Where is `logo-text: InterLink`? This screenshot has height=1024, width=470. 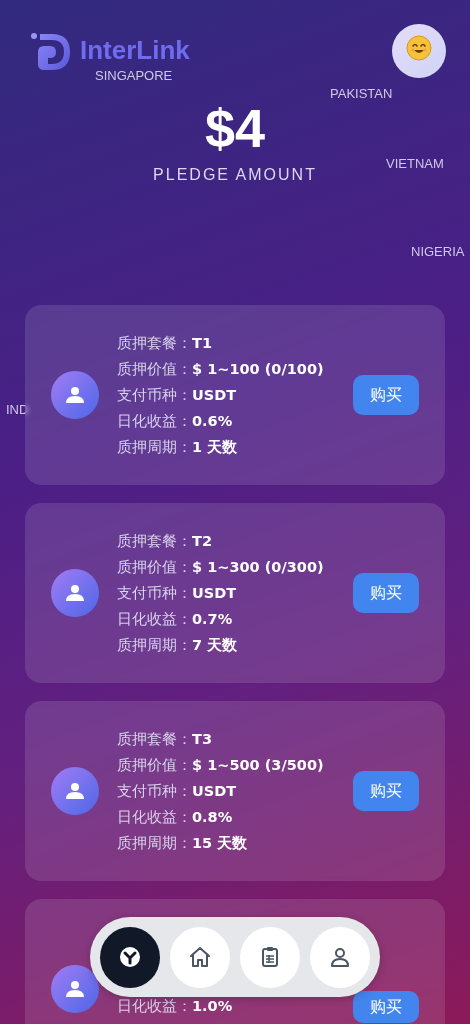 logo-text: InterLink is located at coordinates (135, 50).